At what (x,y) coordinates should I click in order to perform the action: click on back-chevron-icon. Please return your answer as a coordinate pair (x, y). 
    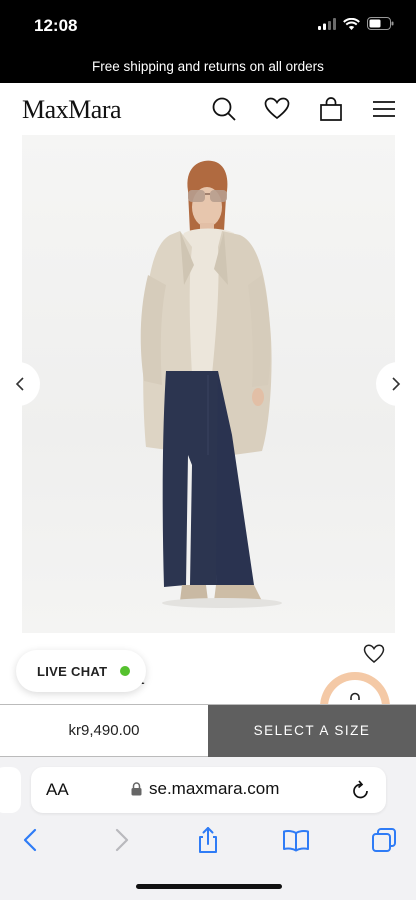
    Looking at the image, I should click on (31, 840).